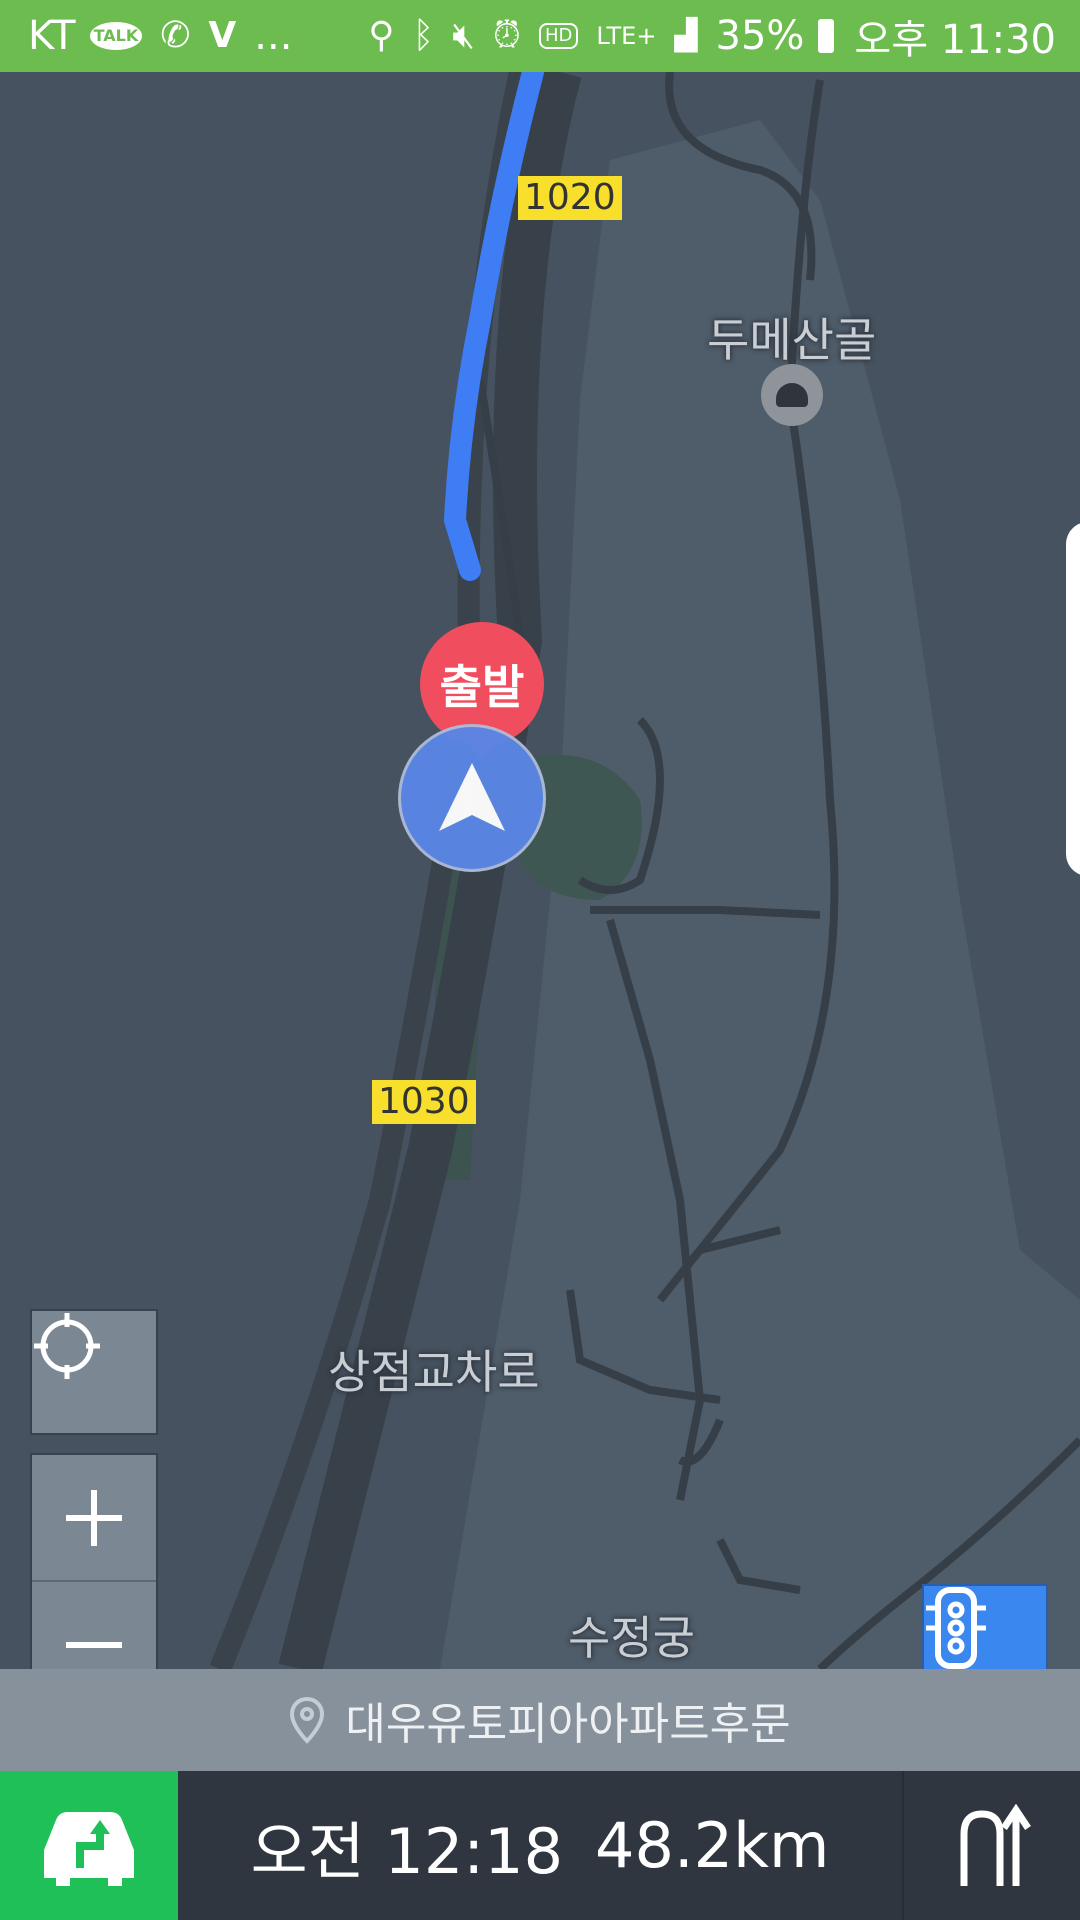 The width and height of the screenshot is (1080, 1920). I want to click on carrier-label: KT, so click(52, 36).